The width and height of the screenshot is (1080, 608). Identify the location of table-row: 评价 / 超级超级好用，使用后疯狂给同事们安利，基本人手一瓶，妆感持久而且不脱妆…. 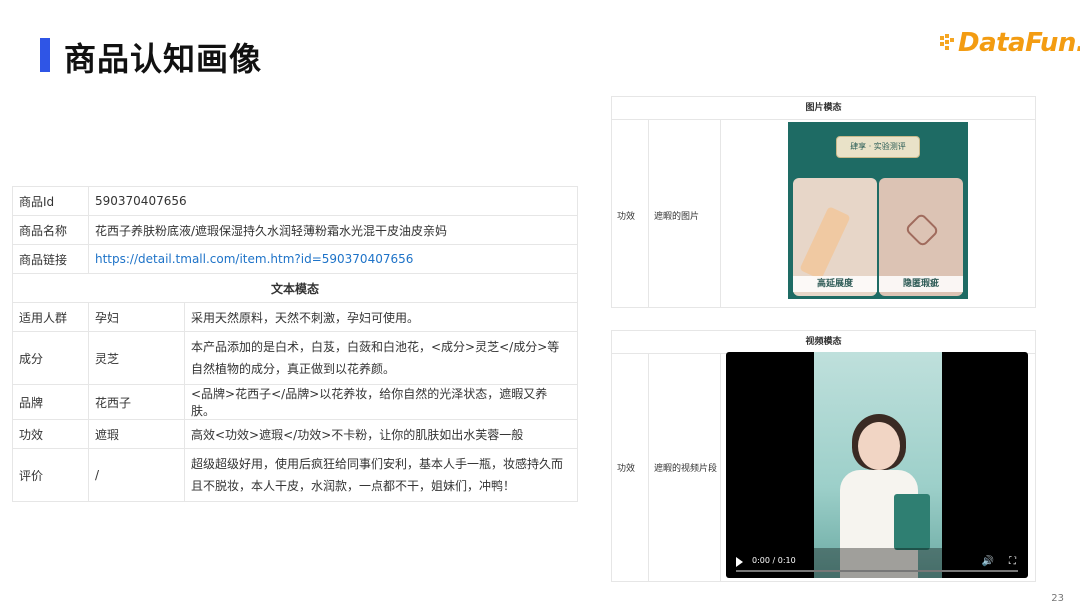
(295, 475).